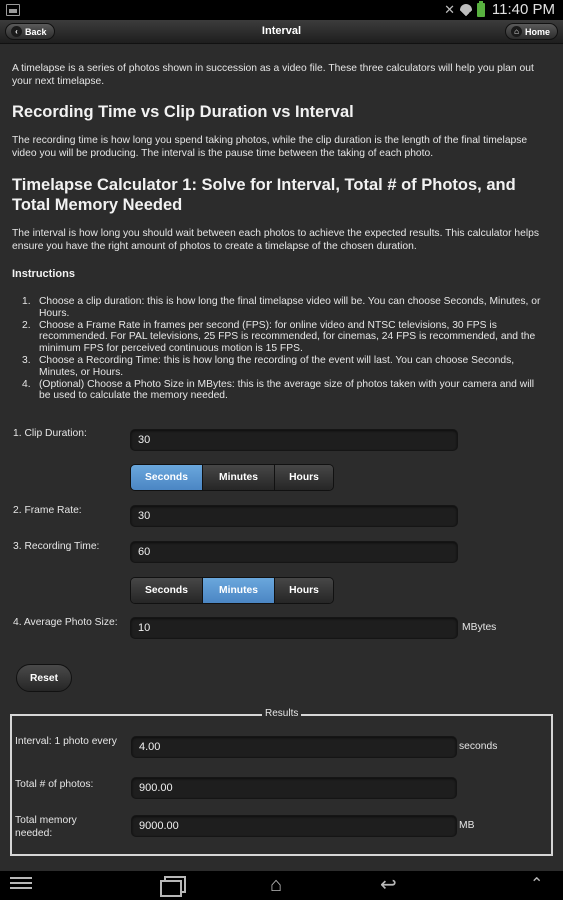  Describe the element at coordinates (516, 31) in the screenshot. I see `house-icon: ⌂` at that location.